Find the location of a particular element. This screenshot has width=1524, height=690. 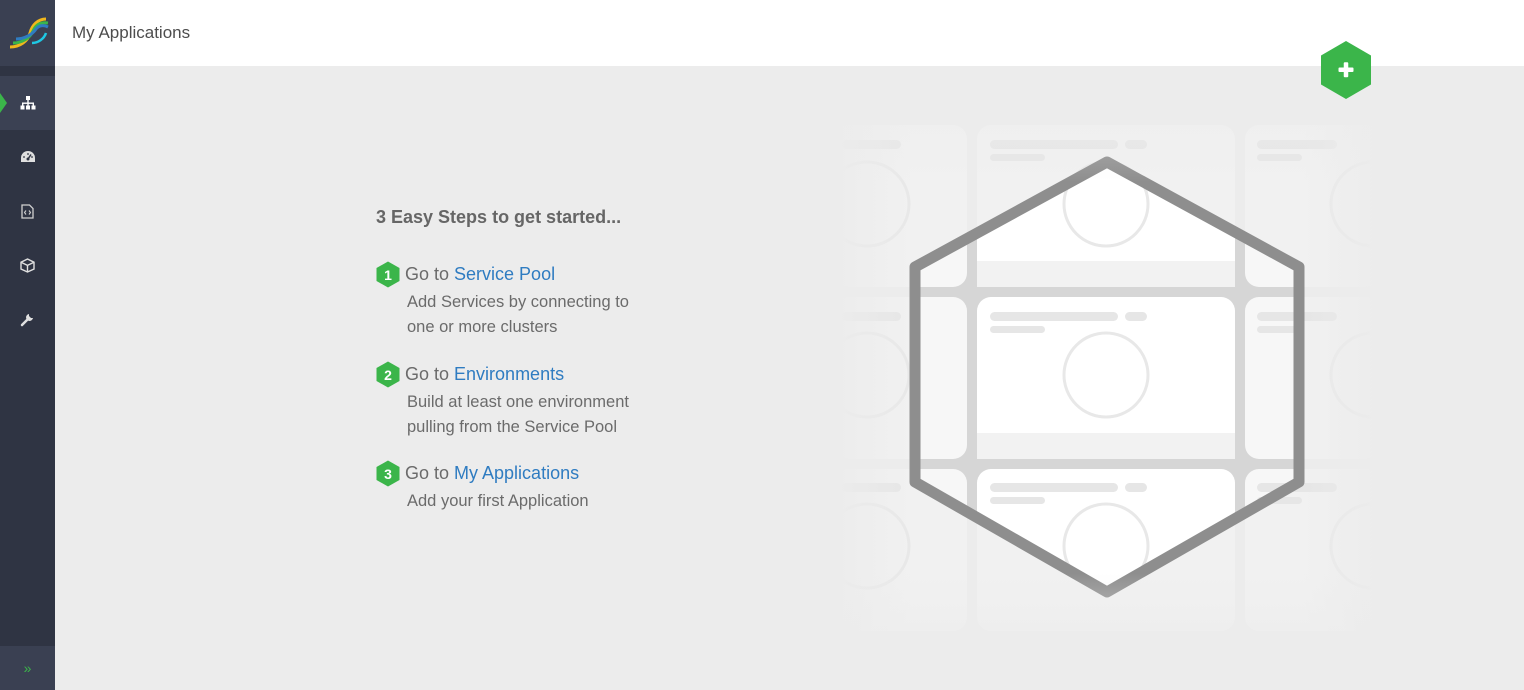

sidebar: » is located at coordinates (27, 345).